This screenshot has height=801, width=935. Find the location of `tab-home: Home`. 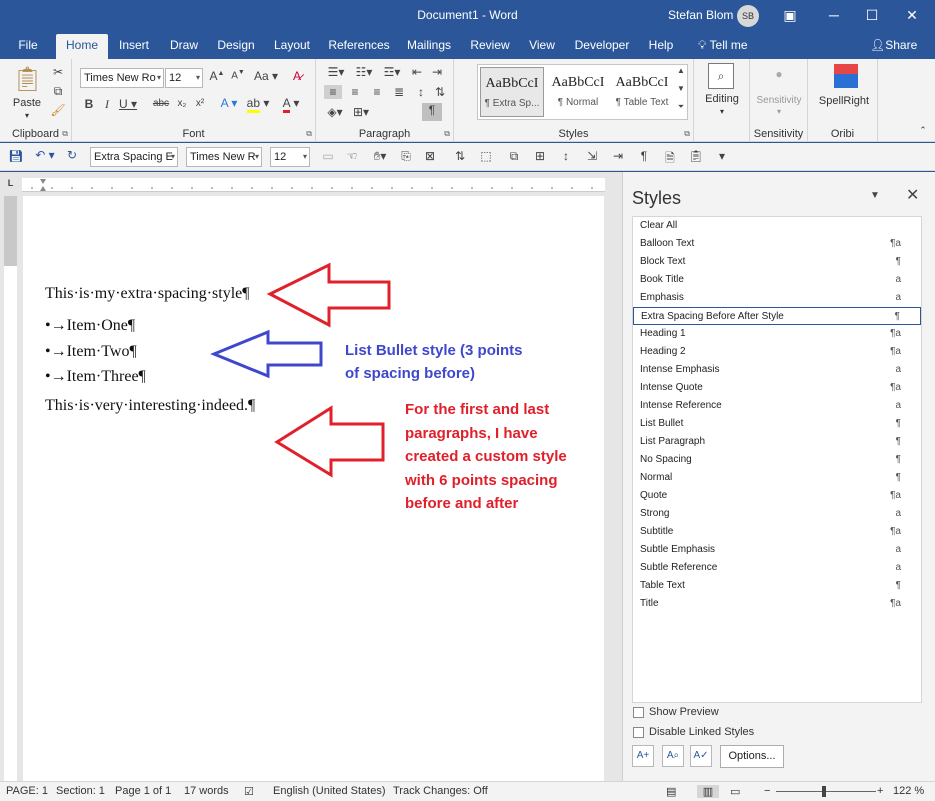

tab-home: Home is located at coordinates (82, 46).